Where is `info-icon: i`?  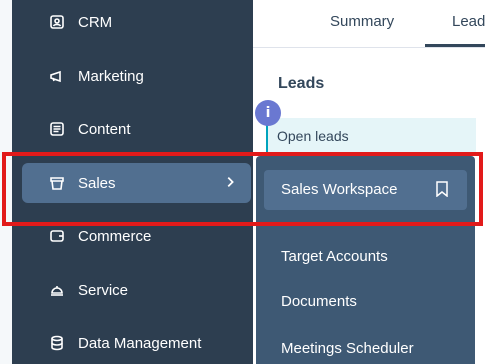 info-icon: i is located at coordinates (268, 113).